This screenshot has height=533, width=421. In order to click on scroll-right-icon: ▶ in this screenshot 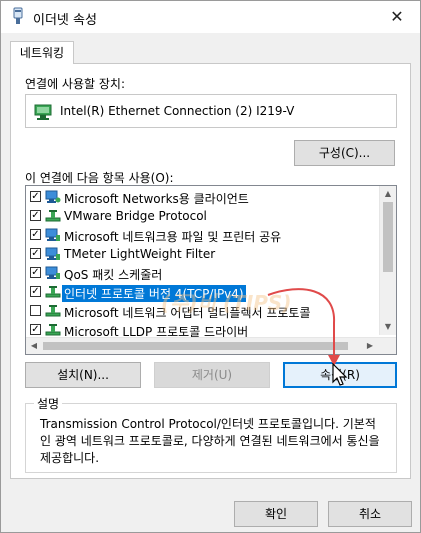, I will do `click(370, 346)`.